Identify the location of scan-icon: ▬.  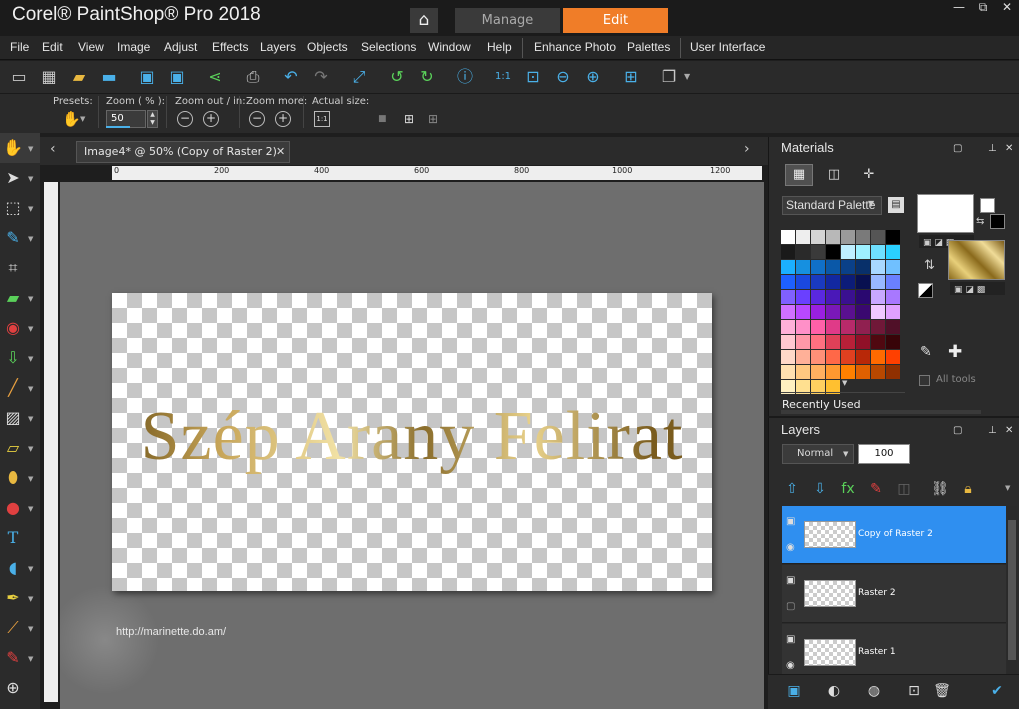
(109, 77).